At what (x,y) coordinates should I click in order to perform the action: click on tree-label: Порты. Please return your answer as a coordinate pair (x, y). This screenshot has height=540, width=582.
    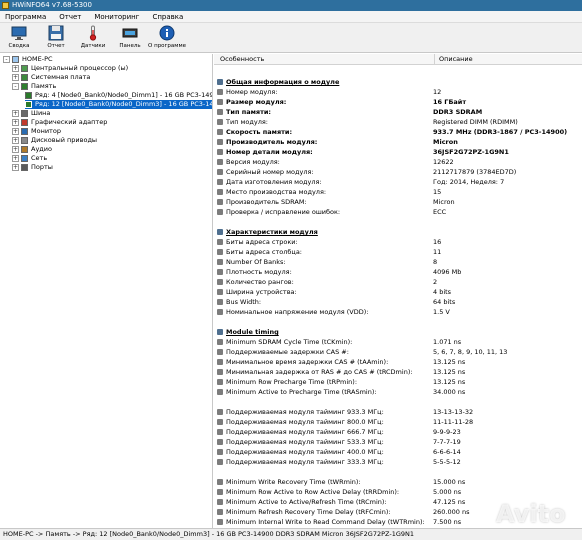
    Looking at the image, I should click on (42, 167).